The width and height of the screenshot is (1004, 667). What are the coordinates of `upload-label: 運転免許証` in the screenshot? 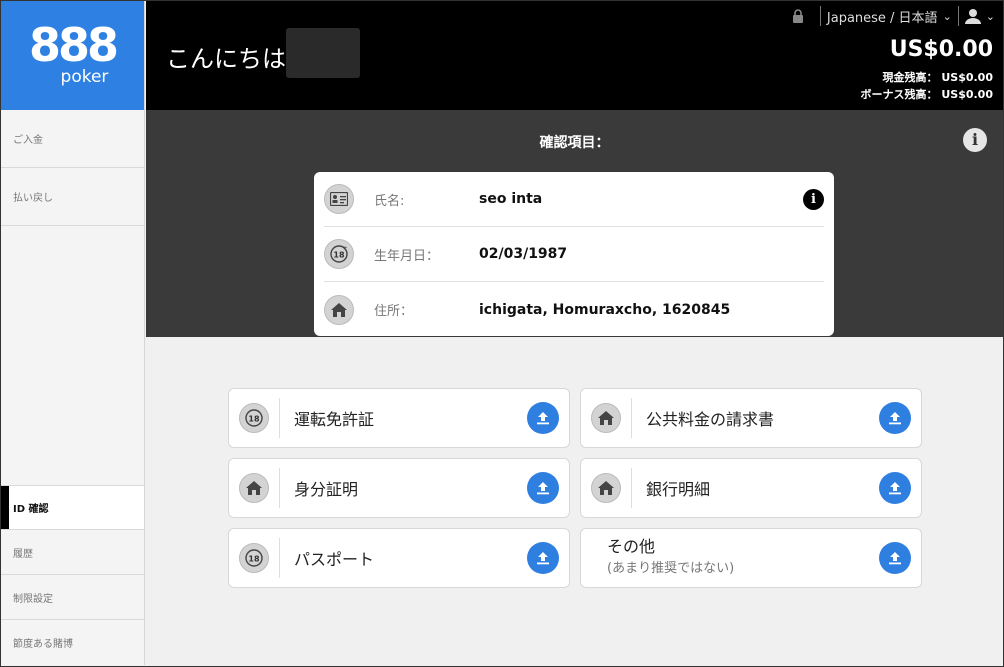 It's located at (334, 419).